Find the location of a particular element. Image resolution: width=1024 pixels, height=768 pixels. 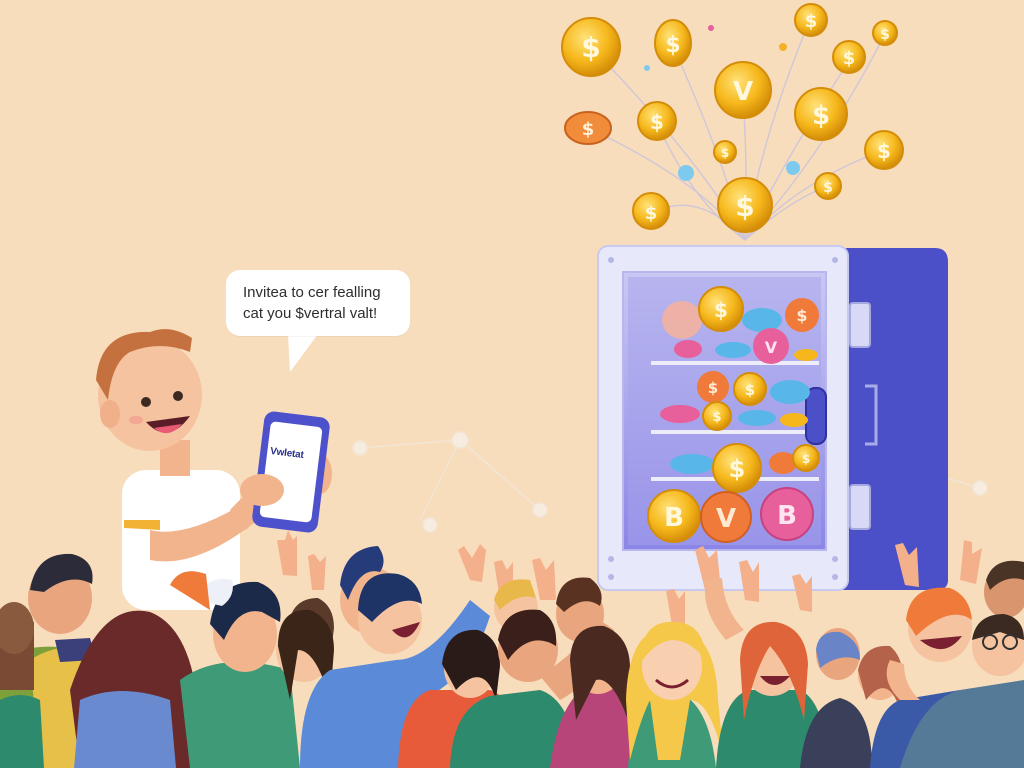

flying-coins: $ $ $ $ $ V $ $ $ $ $ $ $ $ is located at coordinates (732, 118).